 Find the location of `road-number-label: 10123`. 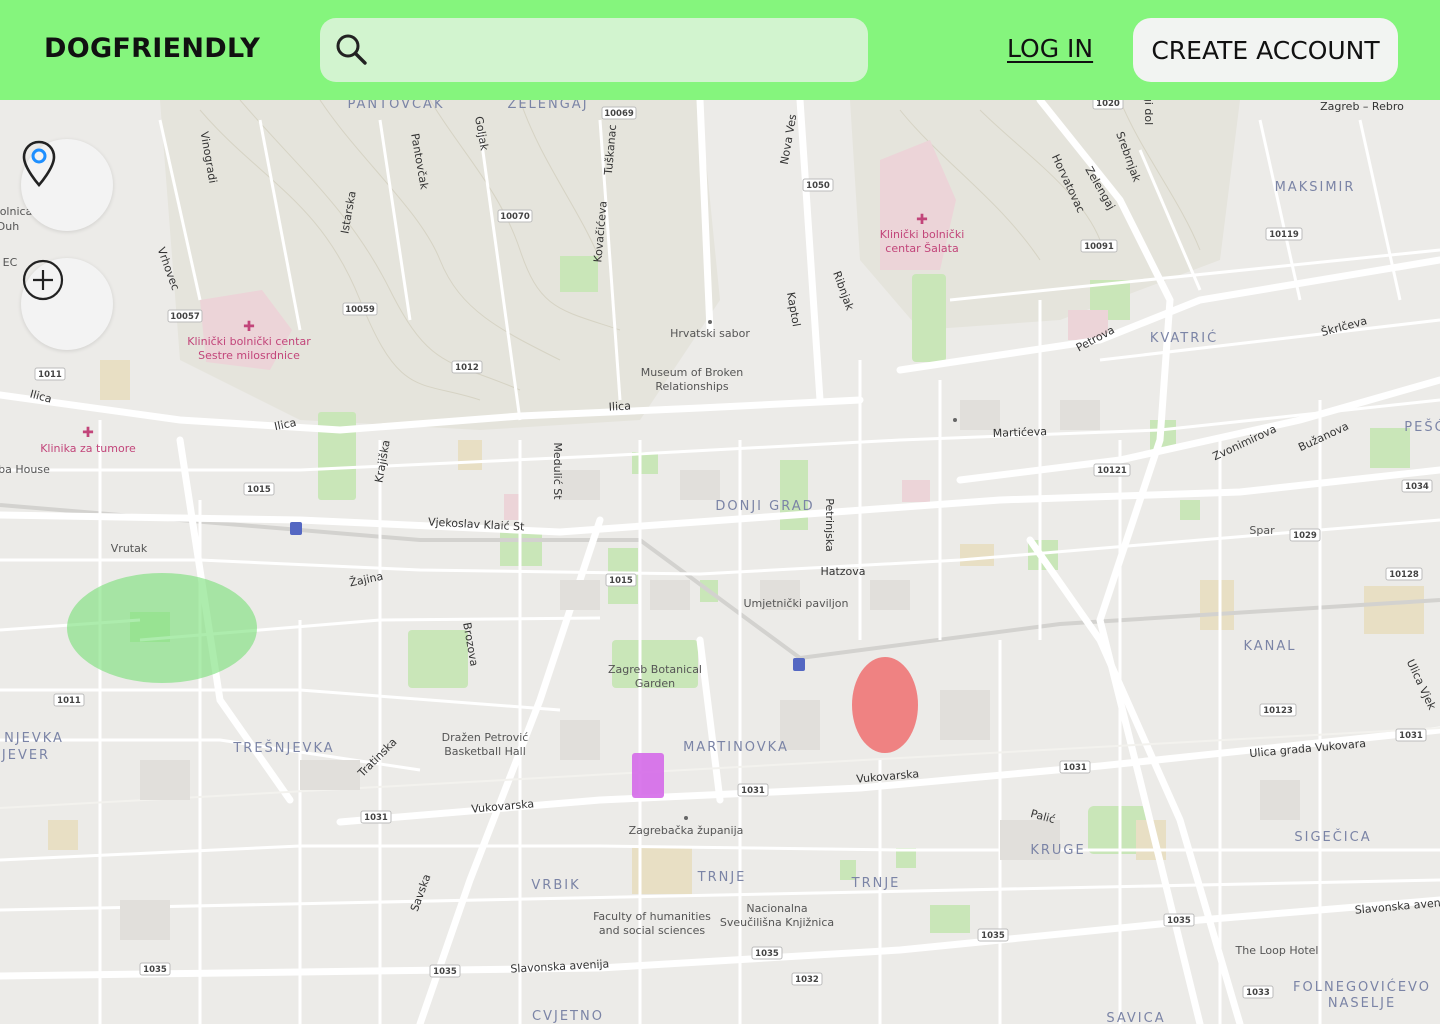

road-number-label: 10123 is located at coordinates (1278, 711).